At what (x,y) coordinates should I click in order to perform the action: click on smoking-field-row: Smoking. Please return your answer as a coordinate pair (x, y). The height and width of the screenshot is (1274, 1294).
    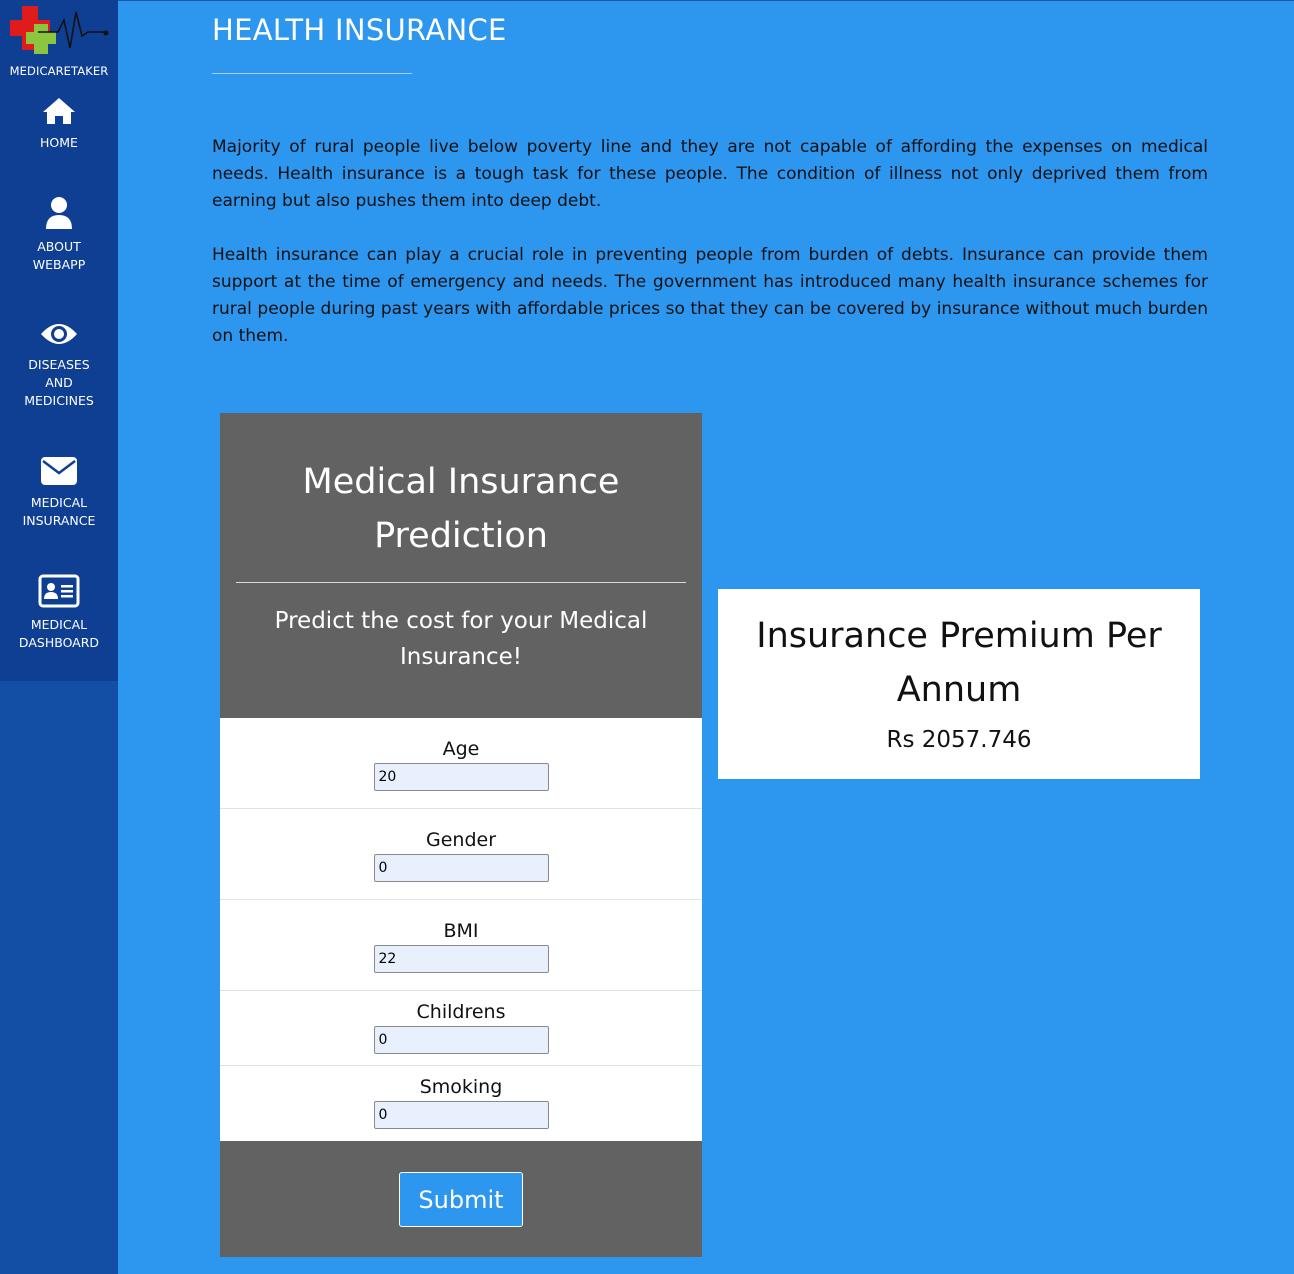
    Looking at the image, I should click on (461, 1103).